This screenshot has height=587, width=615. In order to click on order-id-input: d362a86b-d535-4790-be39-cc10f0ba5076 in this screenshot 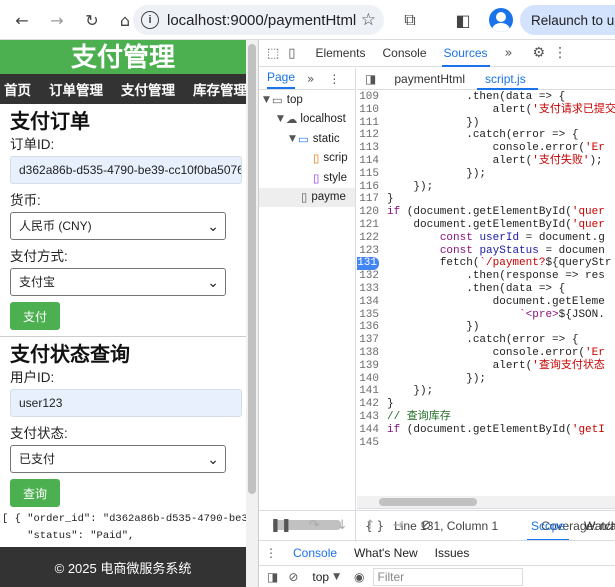, I will do `click(126, 170)`.